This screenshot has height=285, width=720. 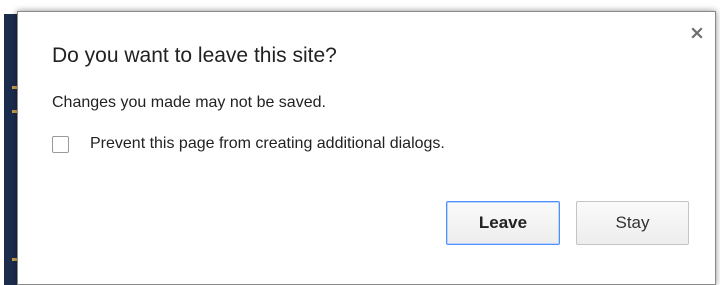 I want to click on leave-button: Leave, so click(x=503, y=223).